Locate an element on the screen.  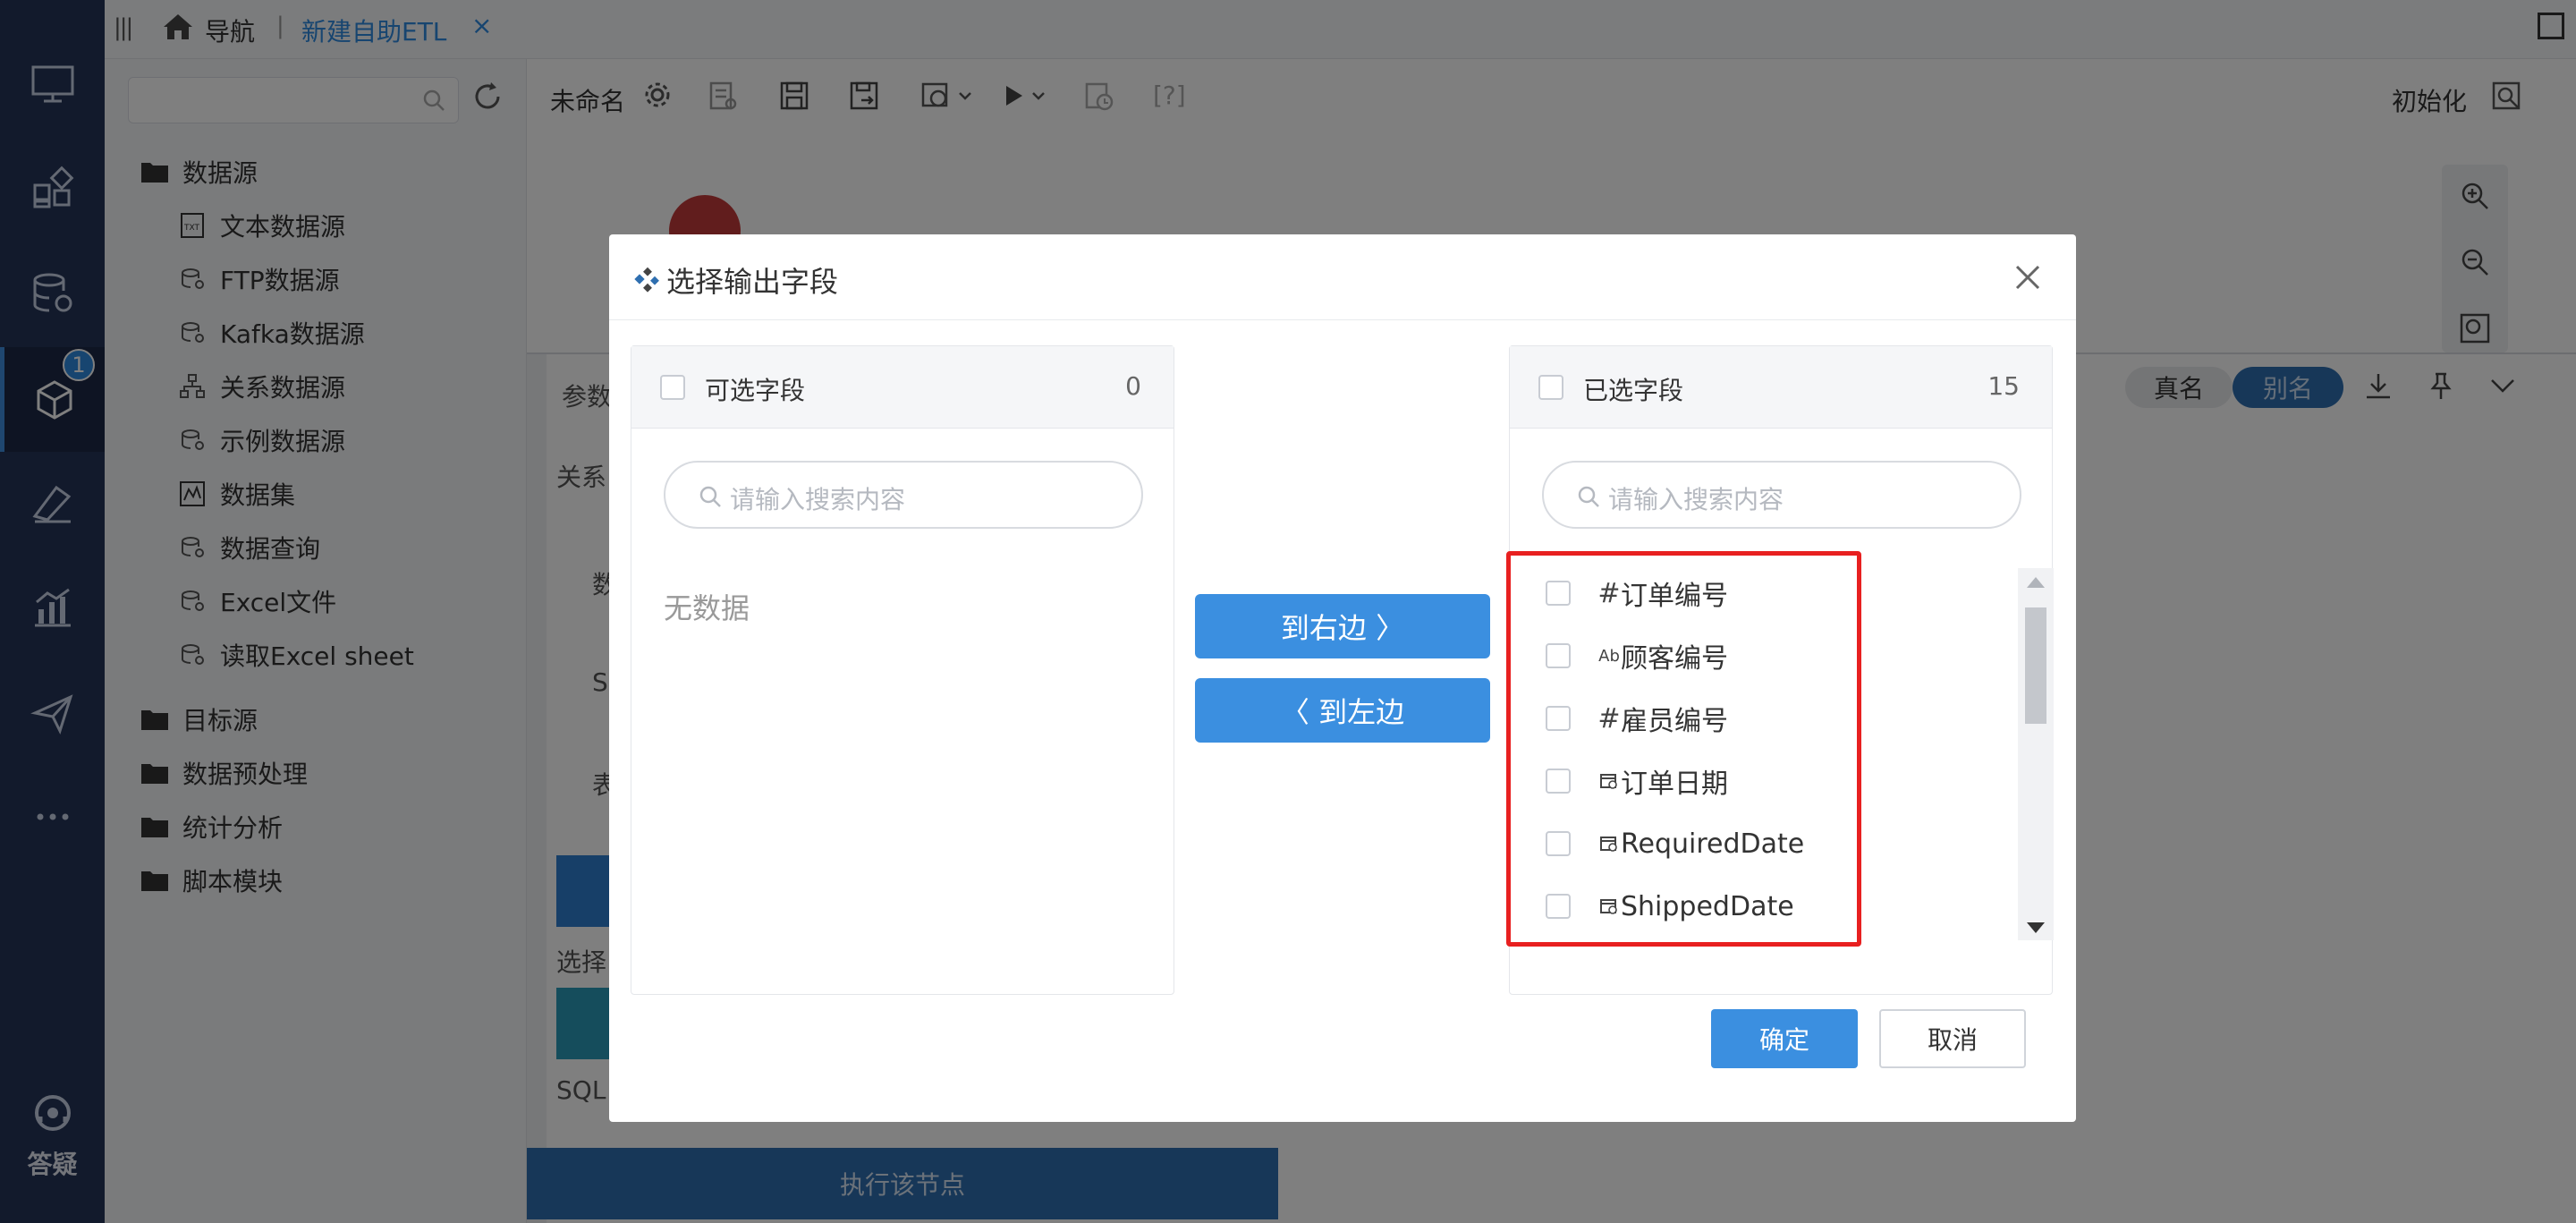
available-fields-count: 0 is located at coordinates (1133, 386).